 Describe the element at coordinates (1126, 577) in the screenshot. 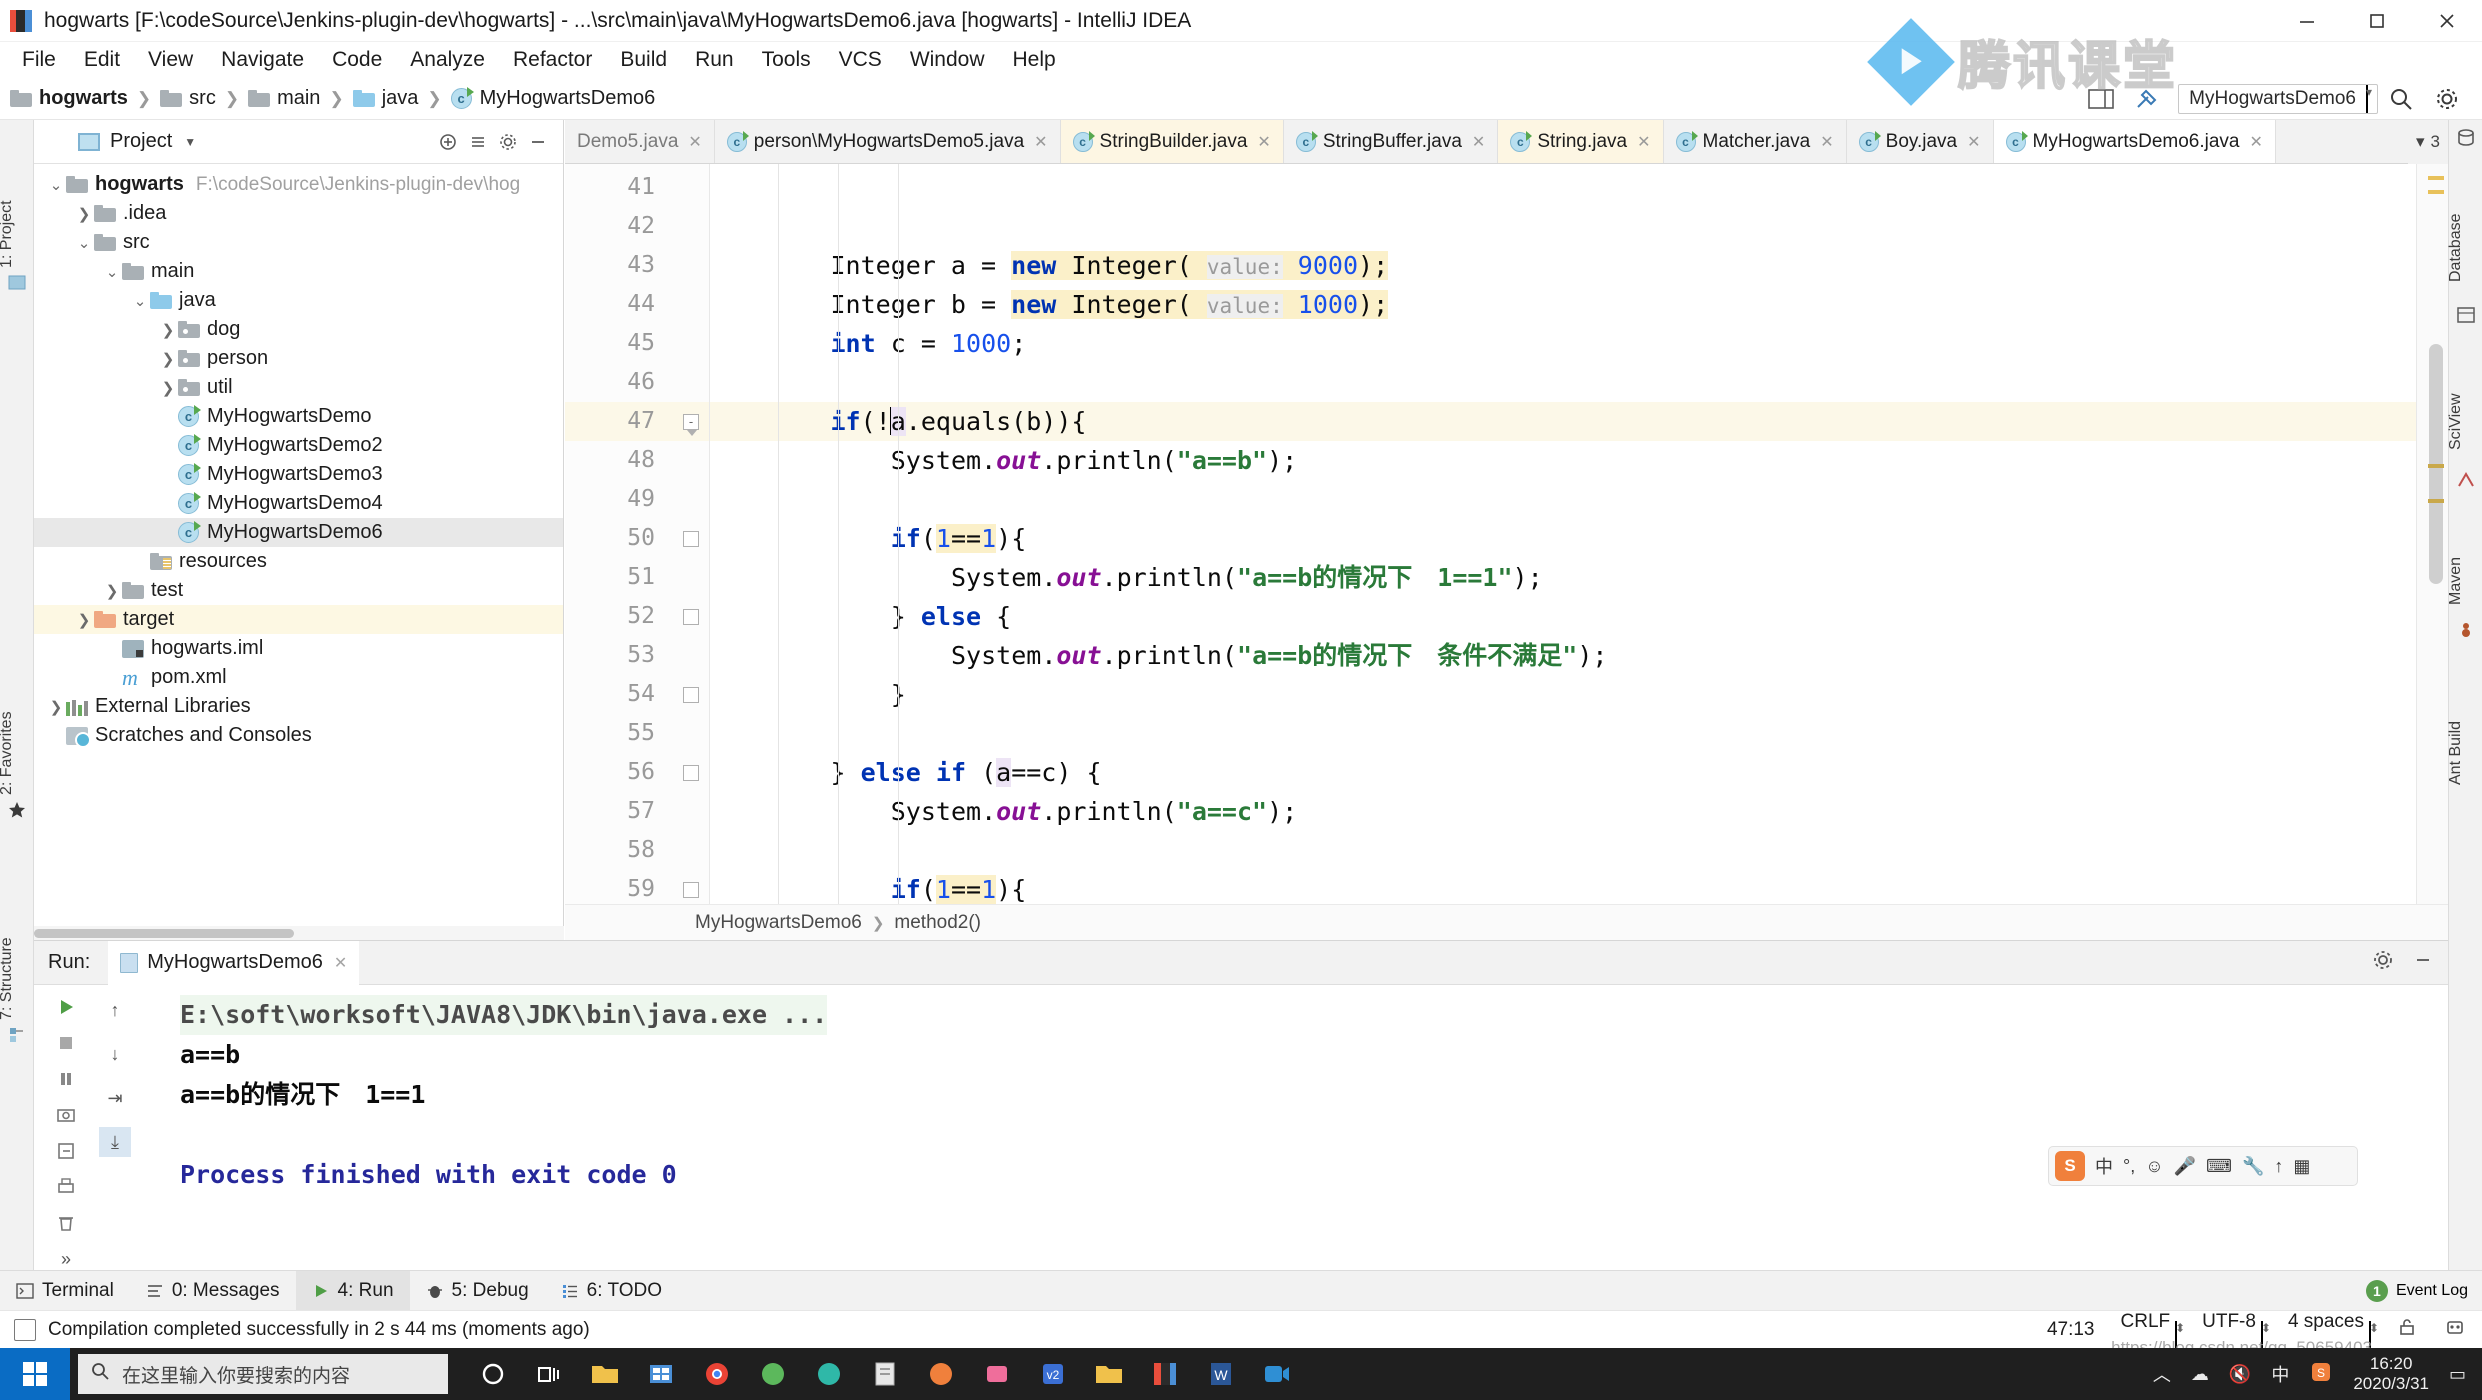

I see `code-line: System.out.println("a==b的情况下 1==1");` at that location.